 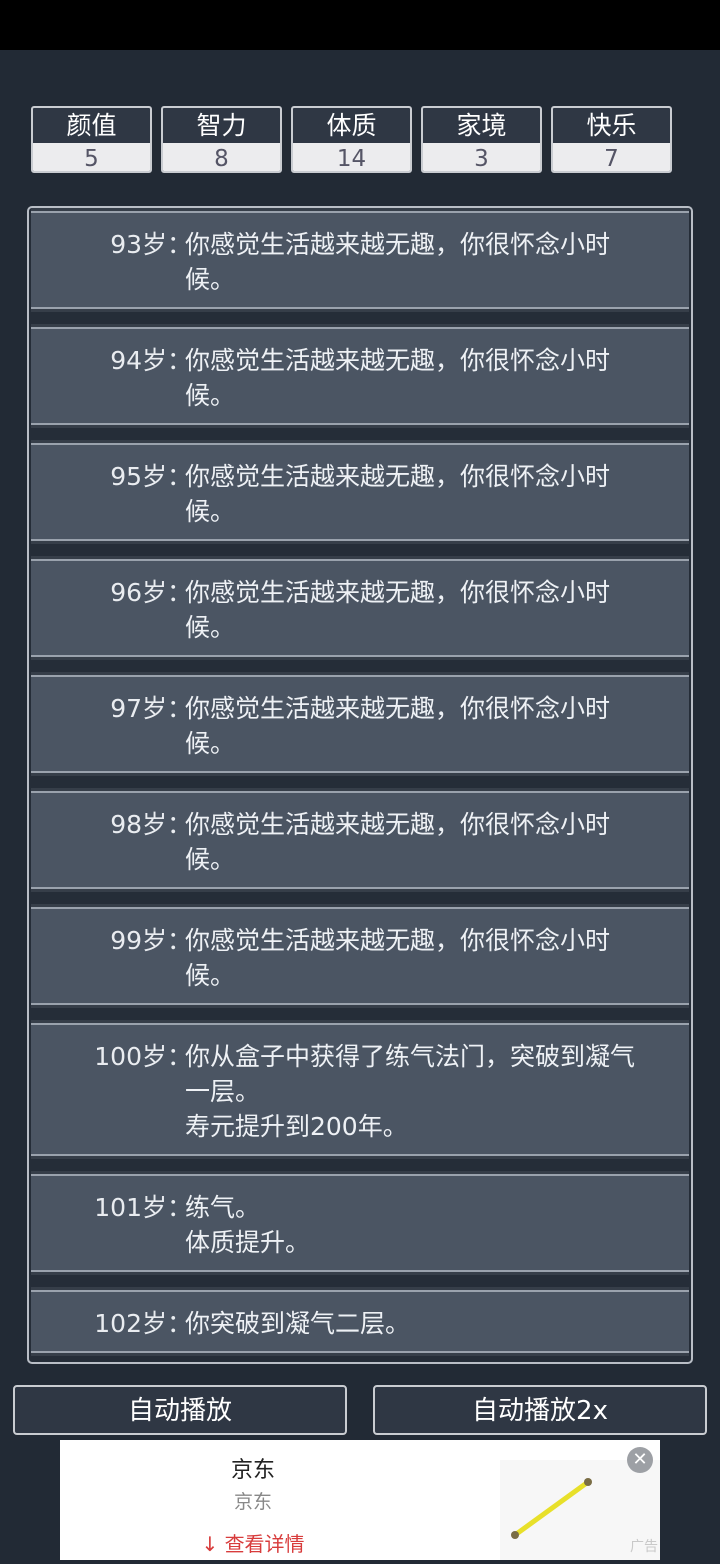 I want to click on log-entry: 93岁 ： 你感觉生活越来越无趣，你很怀念小时 候。, so click(x=360, y=260).